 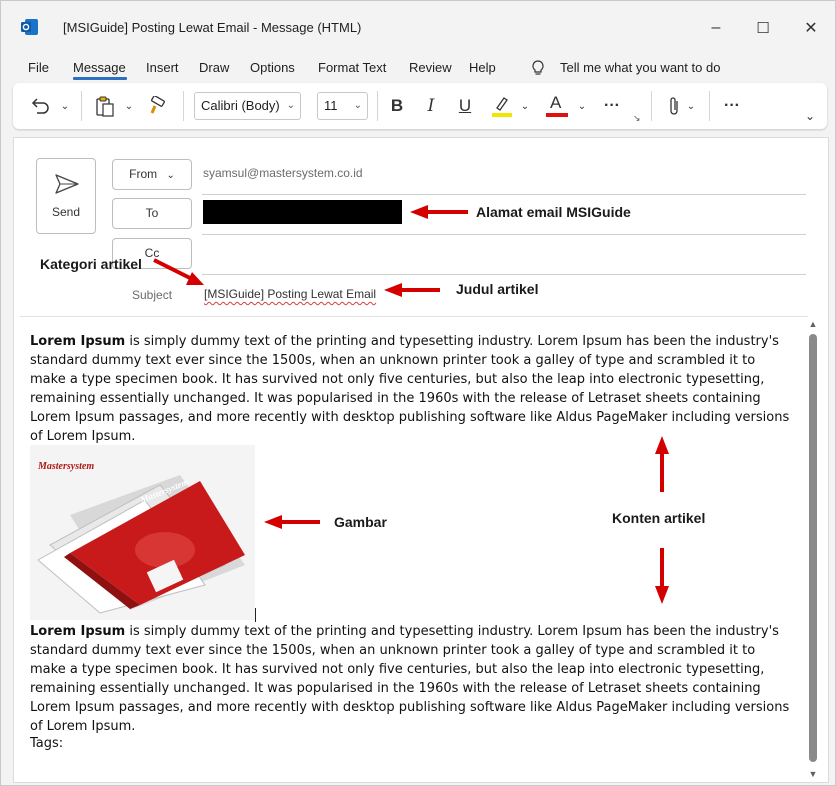 I want to click on paste-icon, so click(x=105, y=106).